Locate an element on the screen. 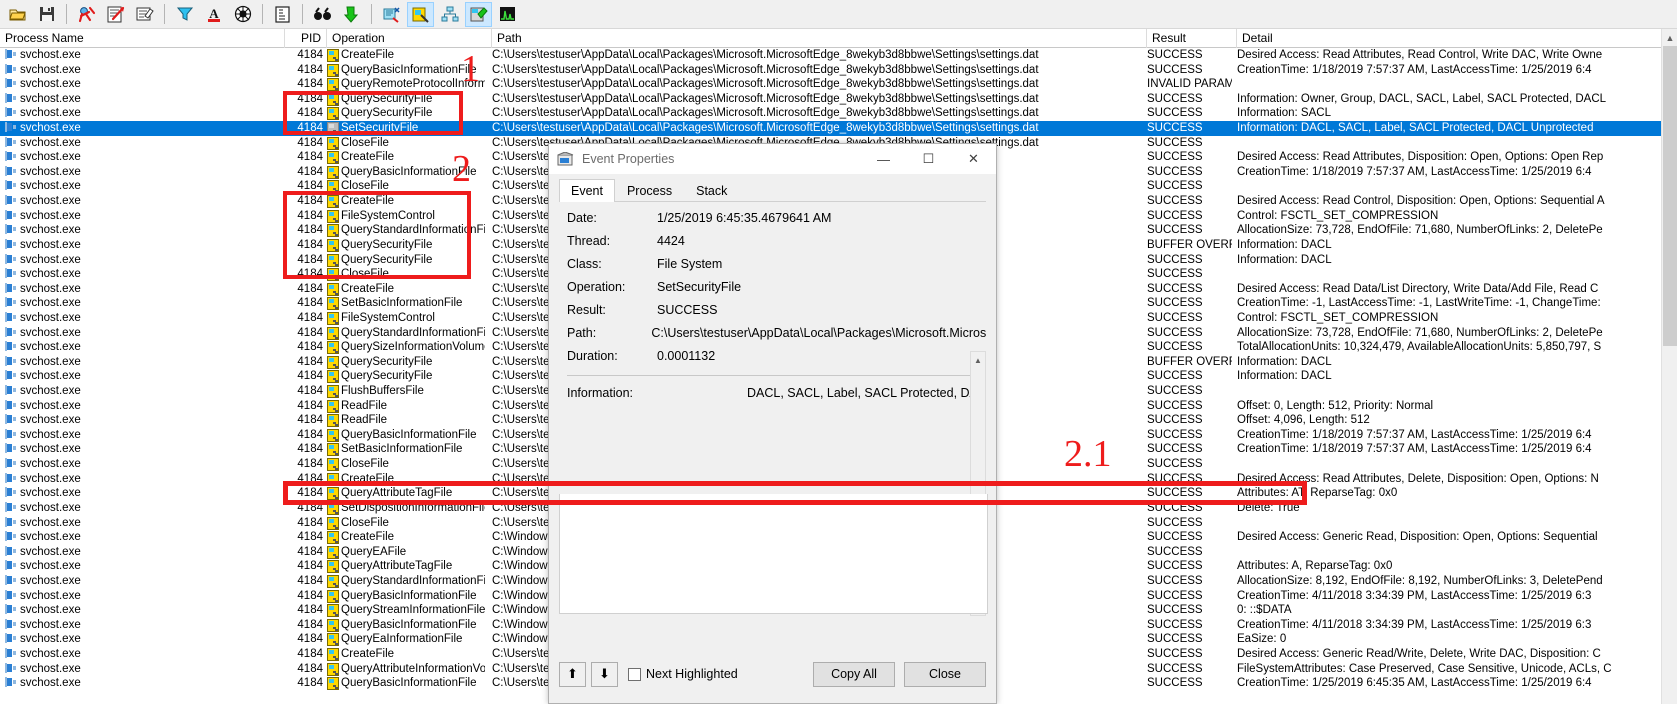 The width and height of the screenshot is (1677, 704). tab-process: Process is located at coordinates (649, 190).